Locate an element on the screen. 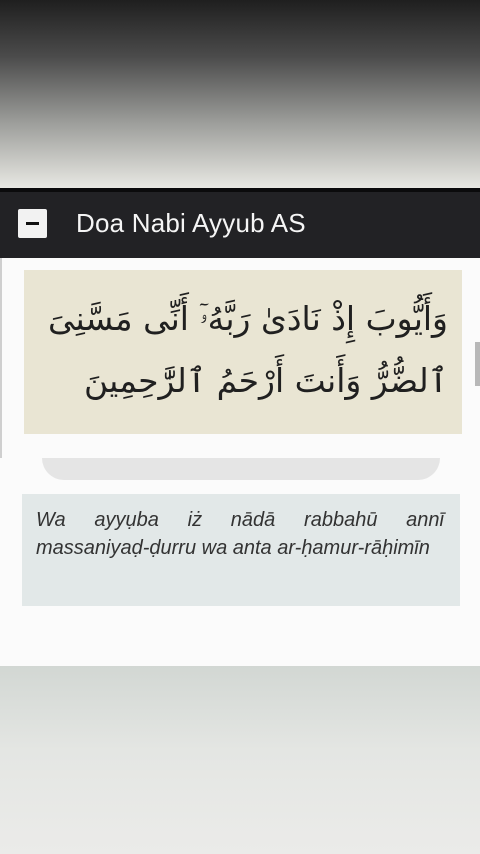  divider is located at coordinates (241, 469).